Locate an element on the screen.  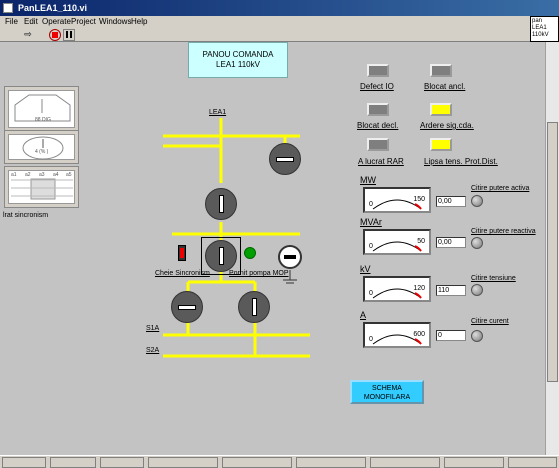
schema-line-1: SCHEMA is located at coordinates (387, 388).